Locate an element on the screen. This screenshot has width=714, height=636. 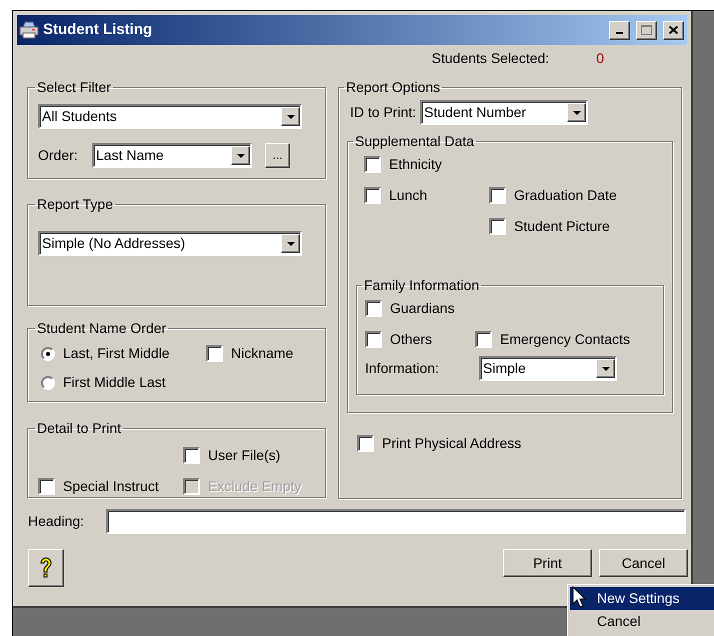
menu-item: Cancel is located at coordinates (642, 621).